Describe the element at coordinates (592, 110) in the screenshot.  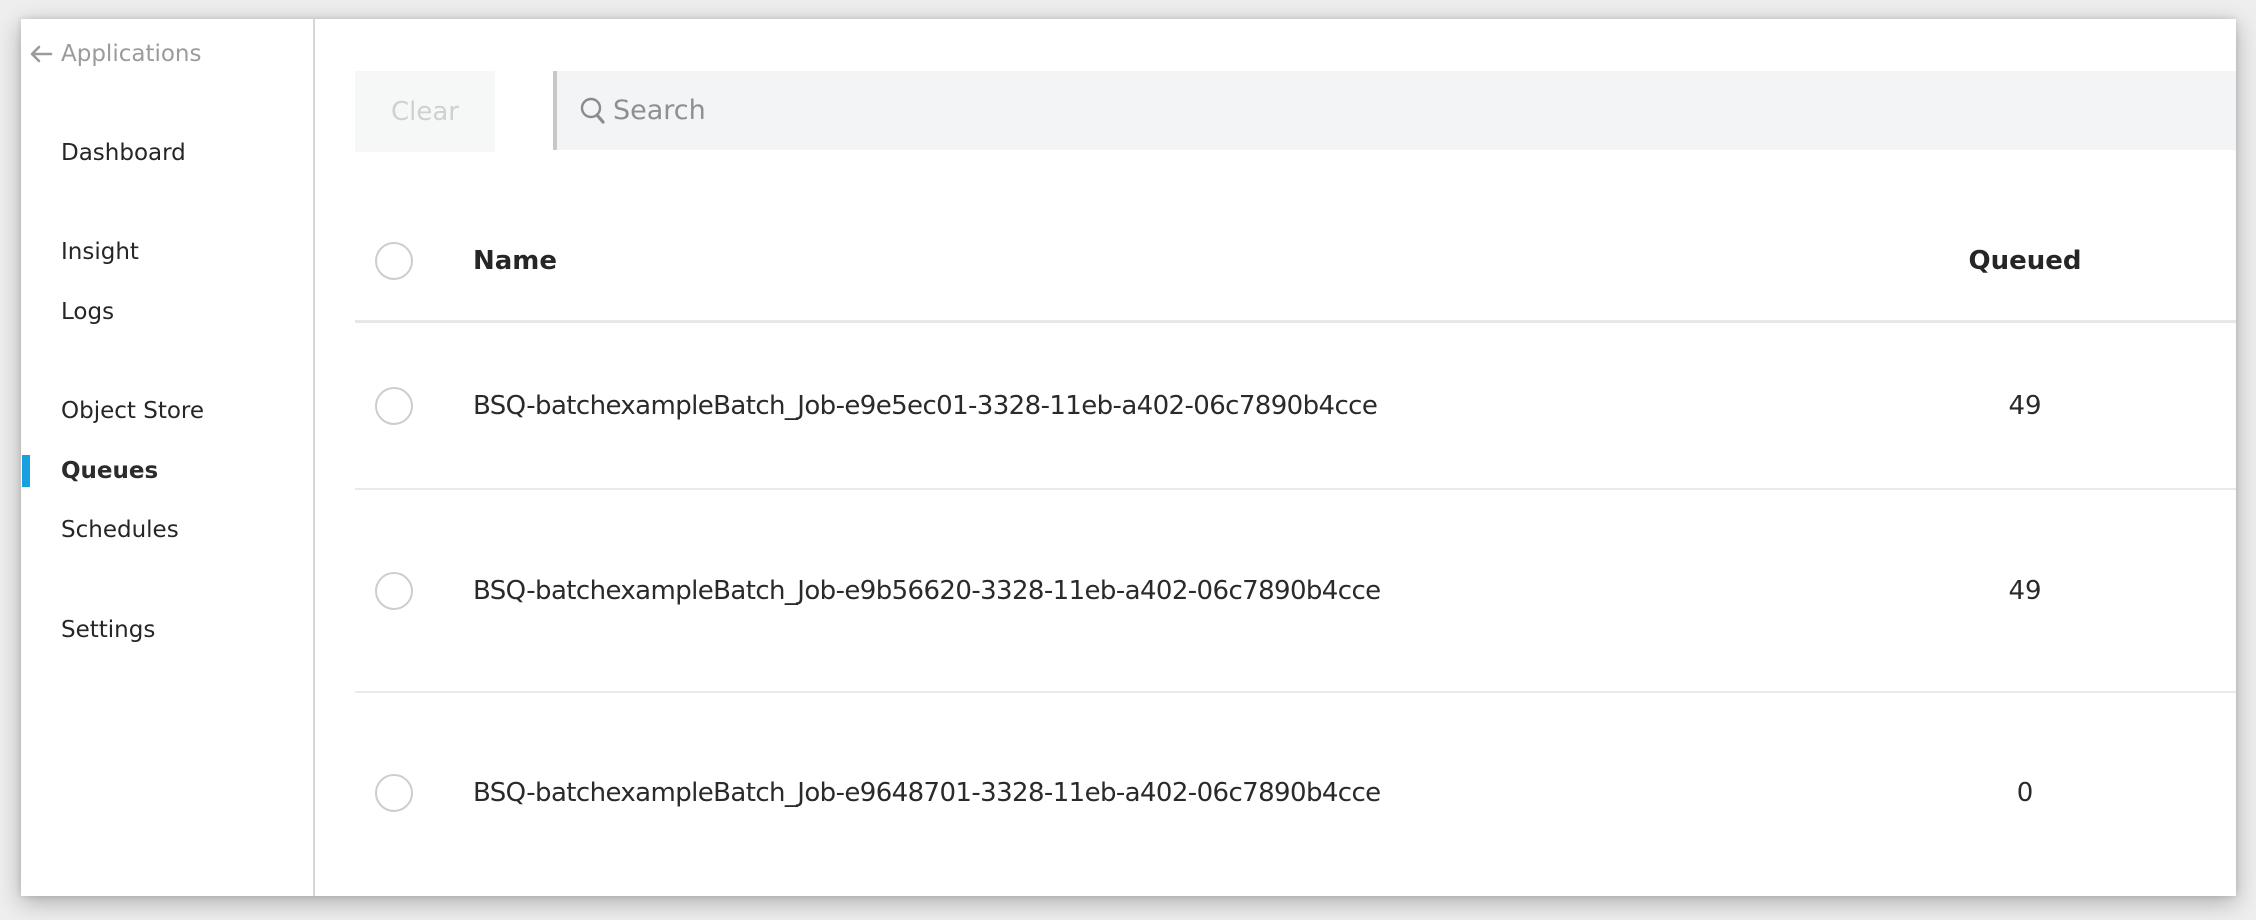
I see `search-icon` at that location.